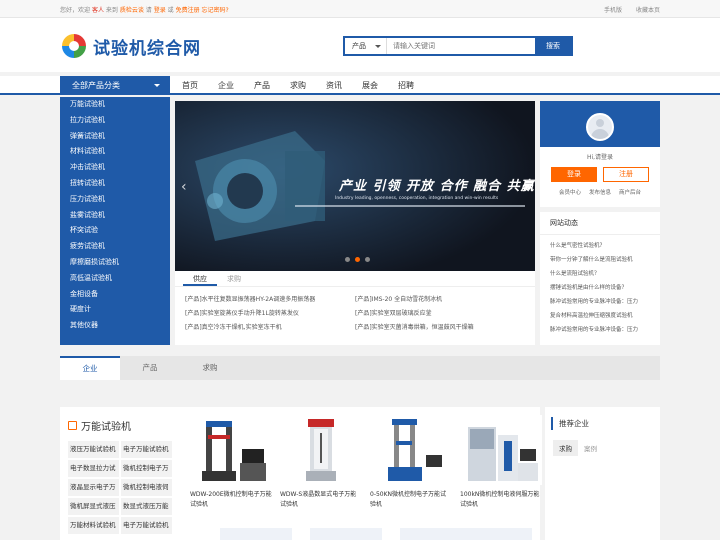  Describe the element at coordinates (406, 85) in the screenshot. I see `nav-jobs: 招聘` at that location.